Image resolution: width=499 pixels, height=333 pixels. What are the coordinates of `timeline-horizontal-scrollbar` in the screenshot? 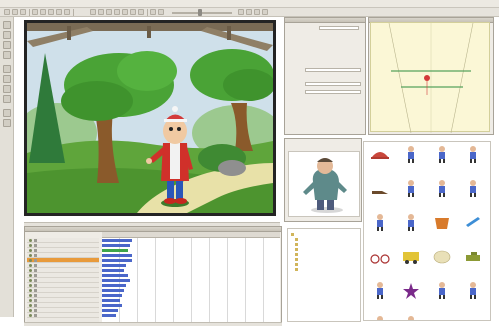 It's located at (153, 324).